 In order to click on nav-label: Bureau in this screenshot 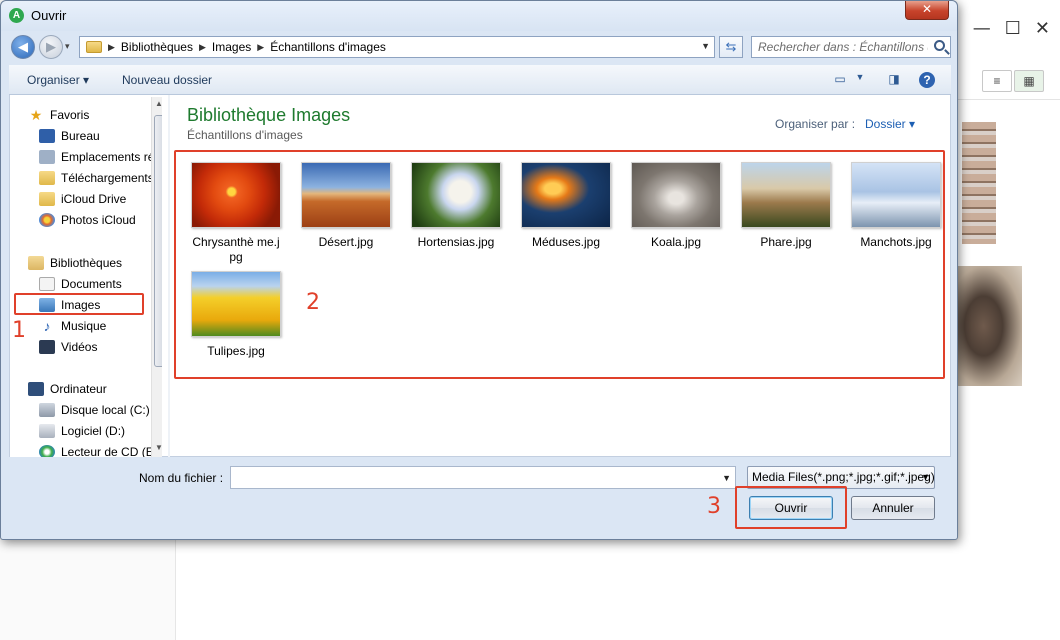, I will do `click(80, 136)`.